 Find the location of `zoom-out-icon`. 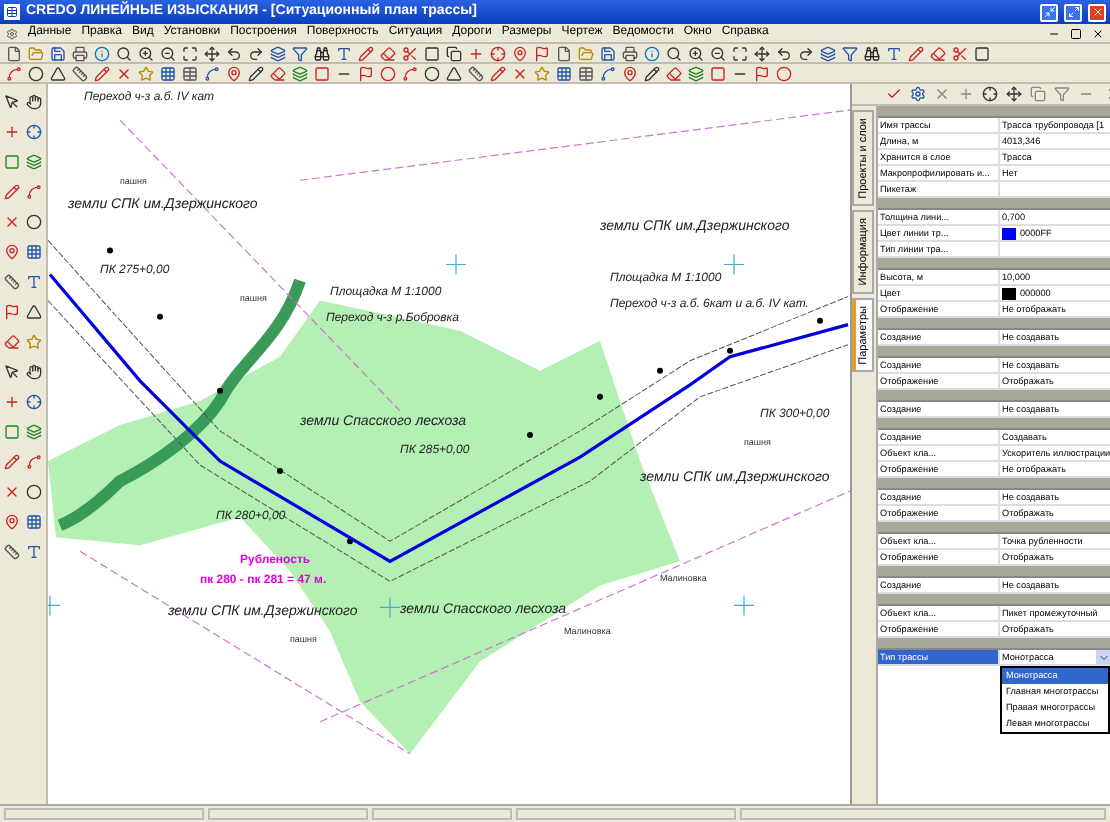

zoom-out-icon is located at coordinates (718, 53).